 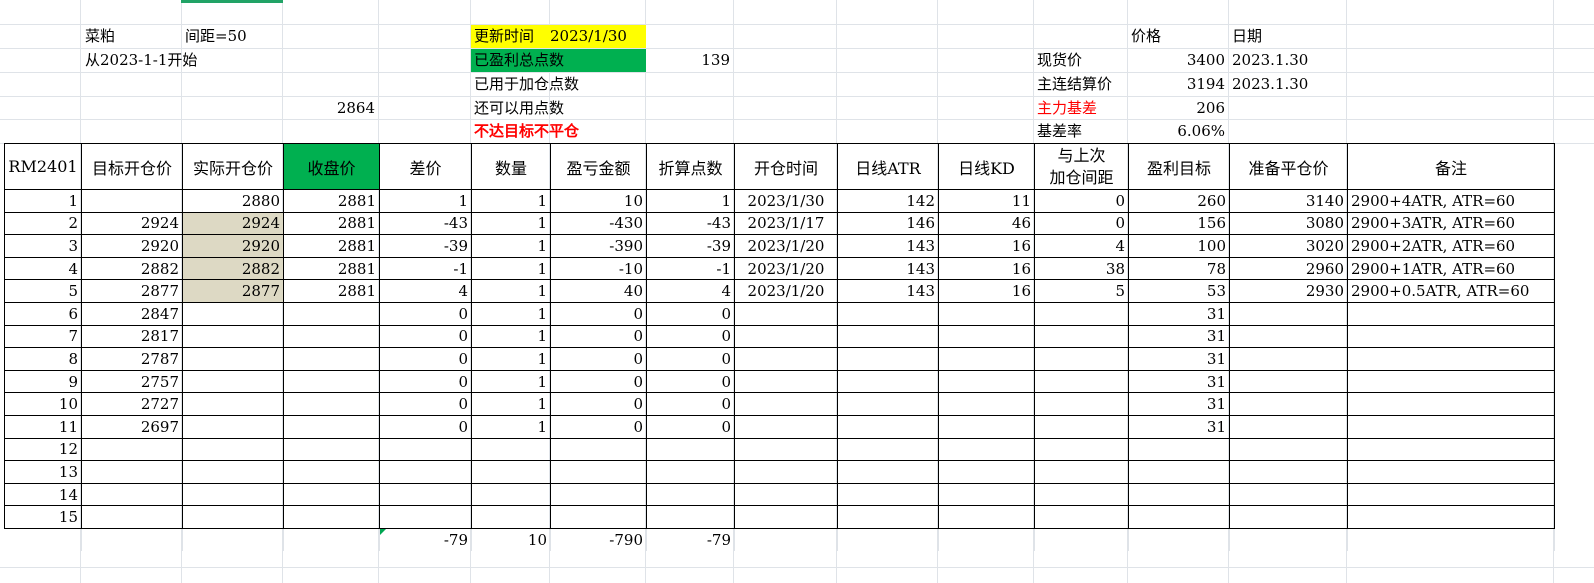 What do you see at coordinates (43, 494) in the screenshot?
I see `cell-row-index: 14` at bounding box center [43, 494].